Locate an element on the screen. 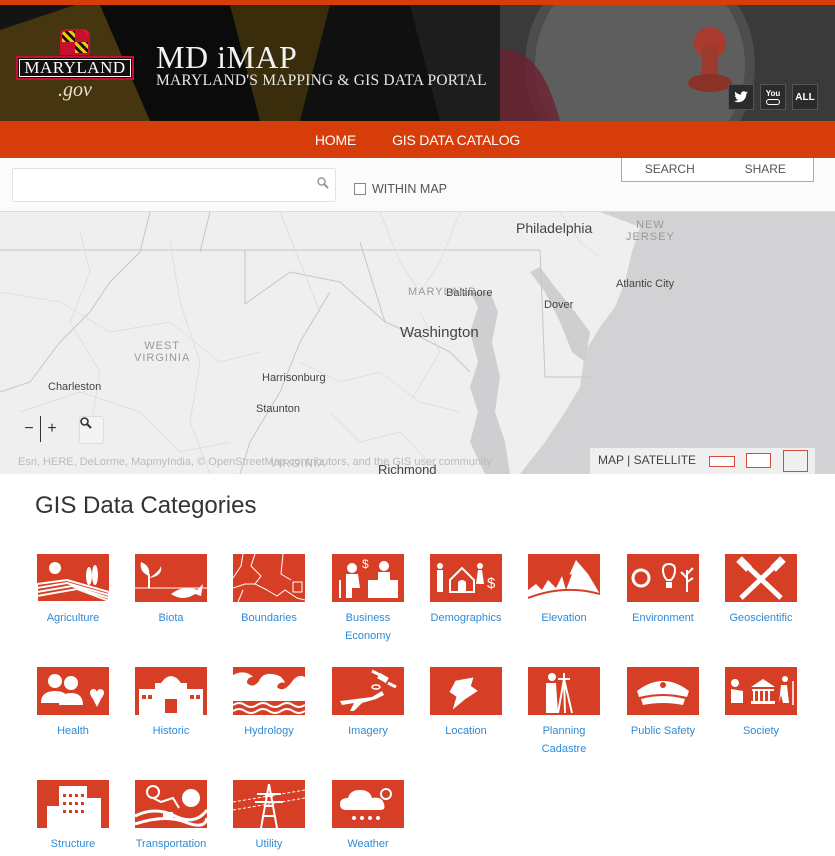 The height and width of the screenshot is (856, 835). layout-medium-button is located at coordinates (758, 460).